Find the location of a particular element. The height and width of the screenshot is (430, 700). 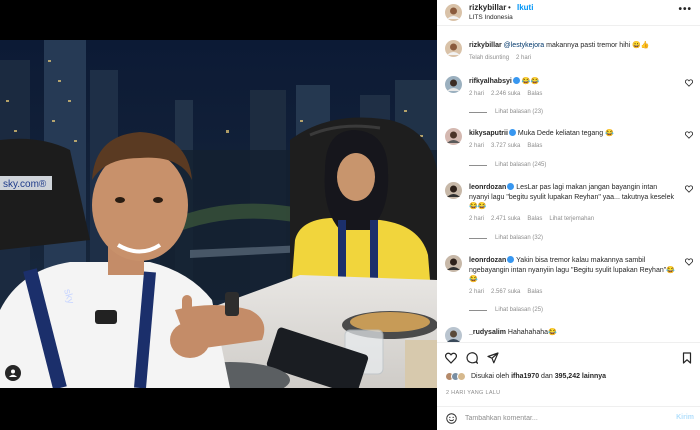

more-icon: ••• is located at coordinates (685, 9).